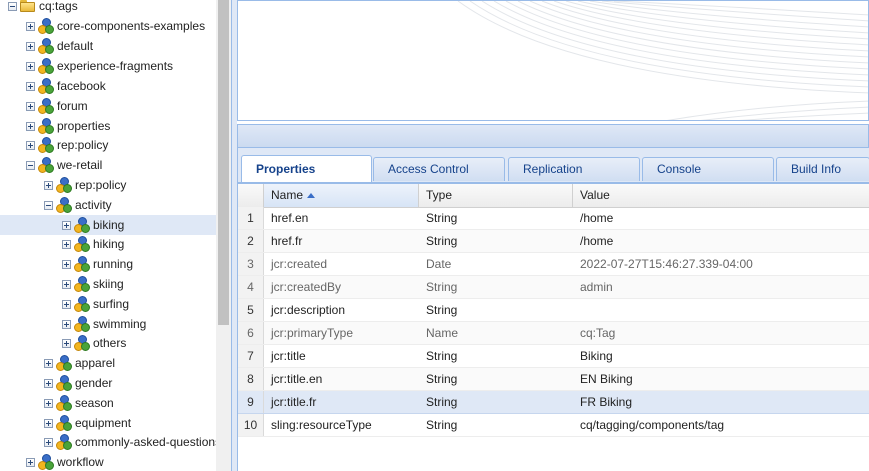 Image resolution: width=869 pixels, height=471 pixels. Describe the element at coordinates (66, 86) in the screenshot. I see `tree-node: facebook` at that location.